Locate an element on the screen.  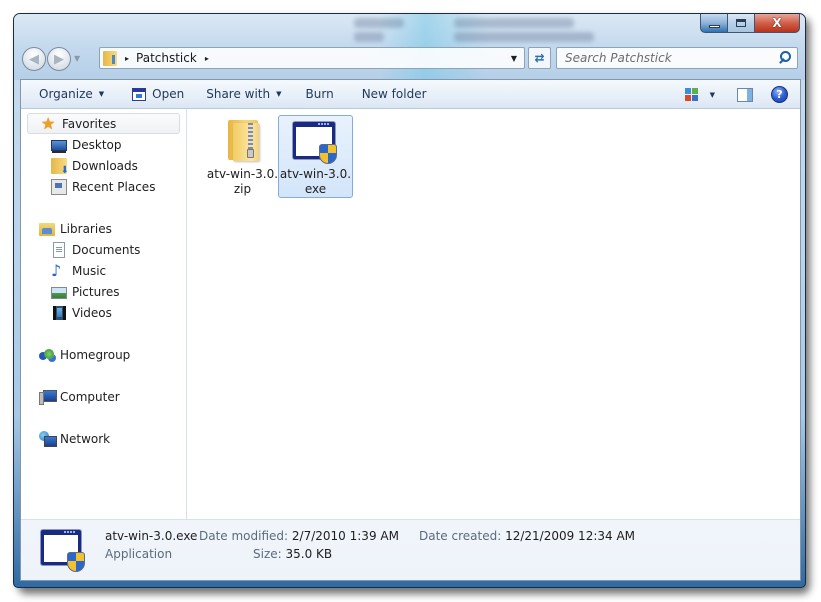
file-name: atv-win-3.0. zip is located at coordinates (242, 182).